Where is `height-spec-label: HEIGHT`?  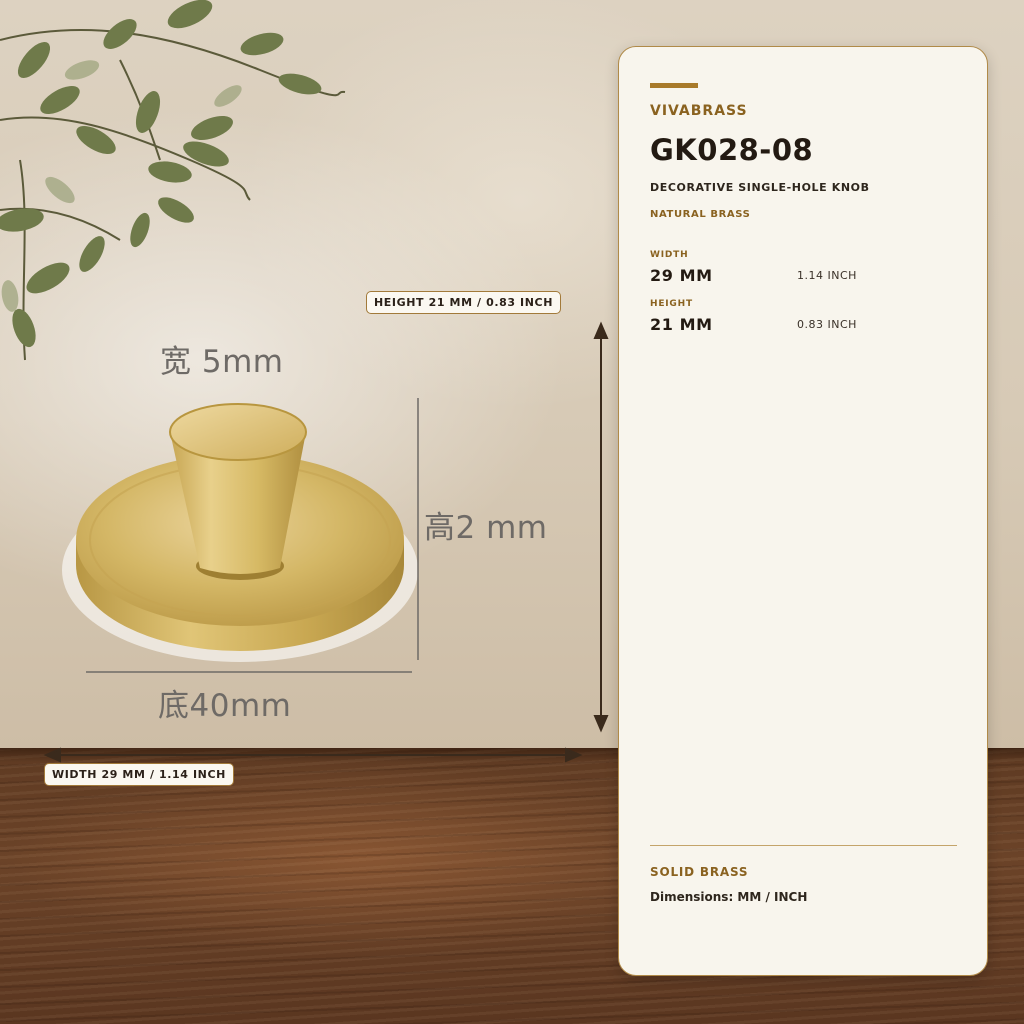
height-spec-label: HEIGHT is located at coordinates (671, 304).